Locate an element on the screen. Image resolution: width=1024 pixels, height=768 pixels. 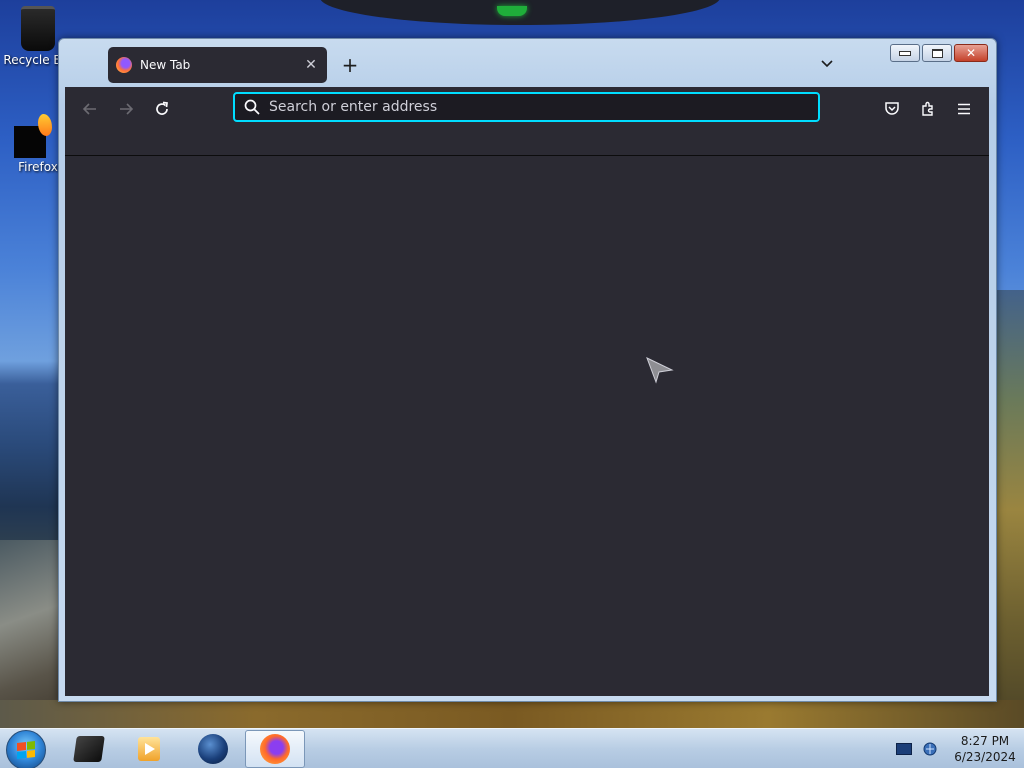
navigation-toolbar is located at coordinates (527, 121).